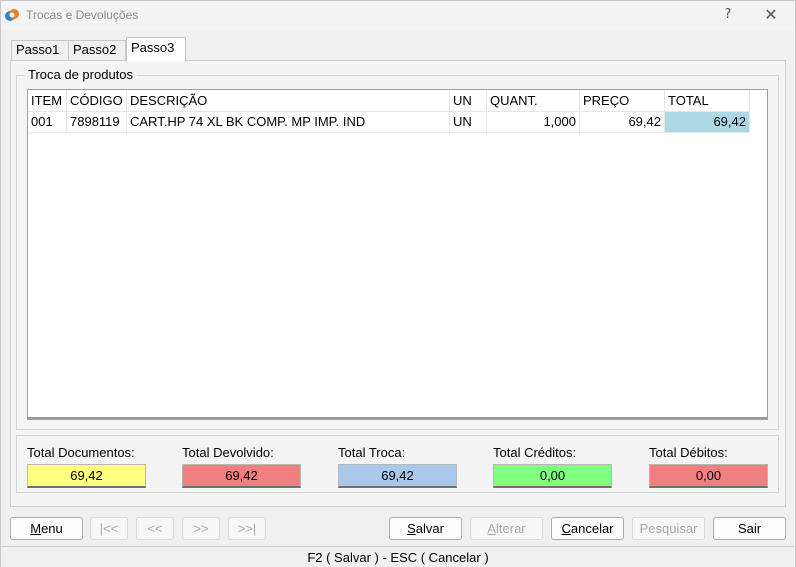 This screenshot has width=796, height=567. What do you see at coordinates (81, 74) in the screenshot?
I see `group-title: Troca de produtos` at bounding box center [81, 74].